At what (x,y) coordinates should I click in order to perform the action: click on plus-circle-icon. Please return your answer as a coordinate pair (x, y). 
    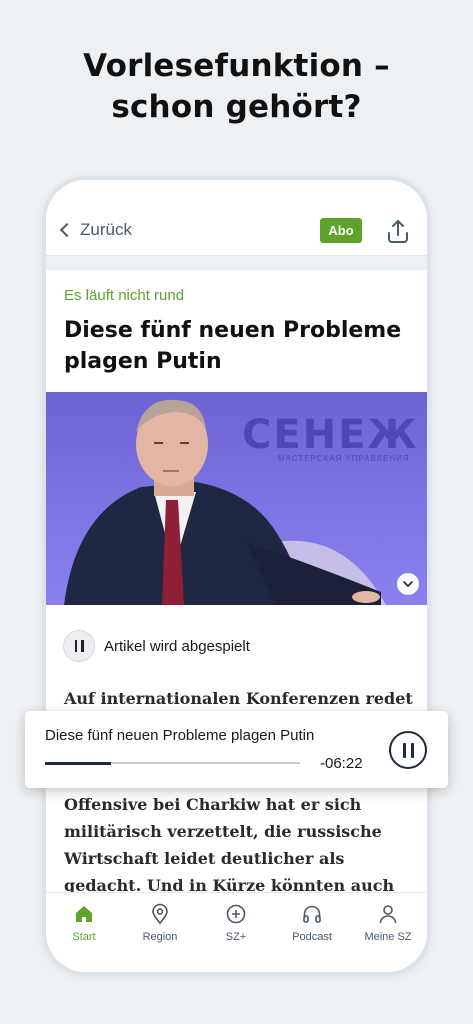
    Looking at the image, I should click on (236, 914).